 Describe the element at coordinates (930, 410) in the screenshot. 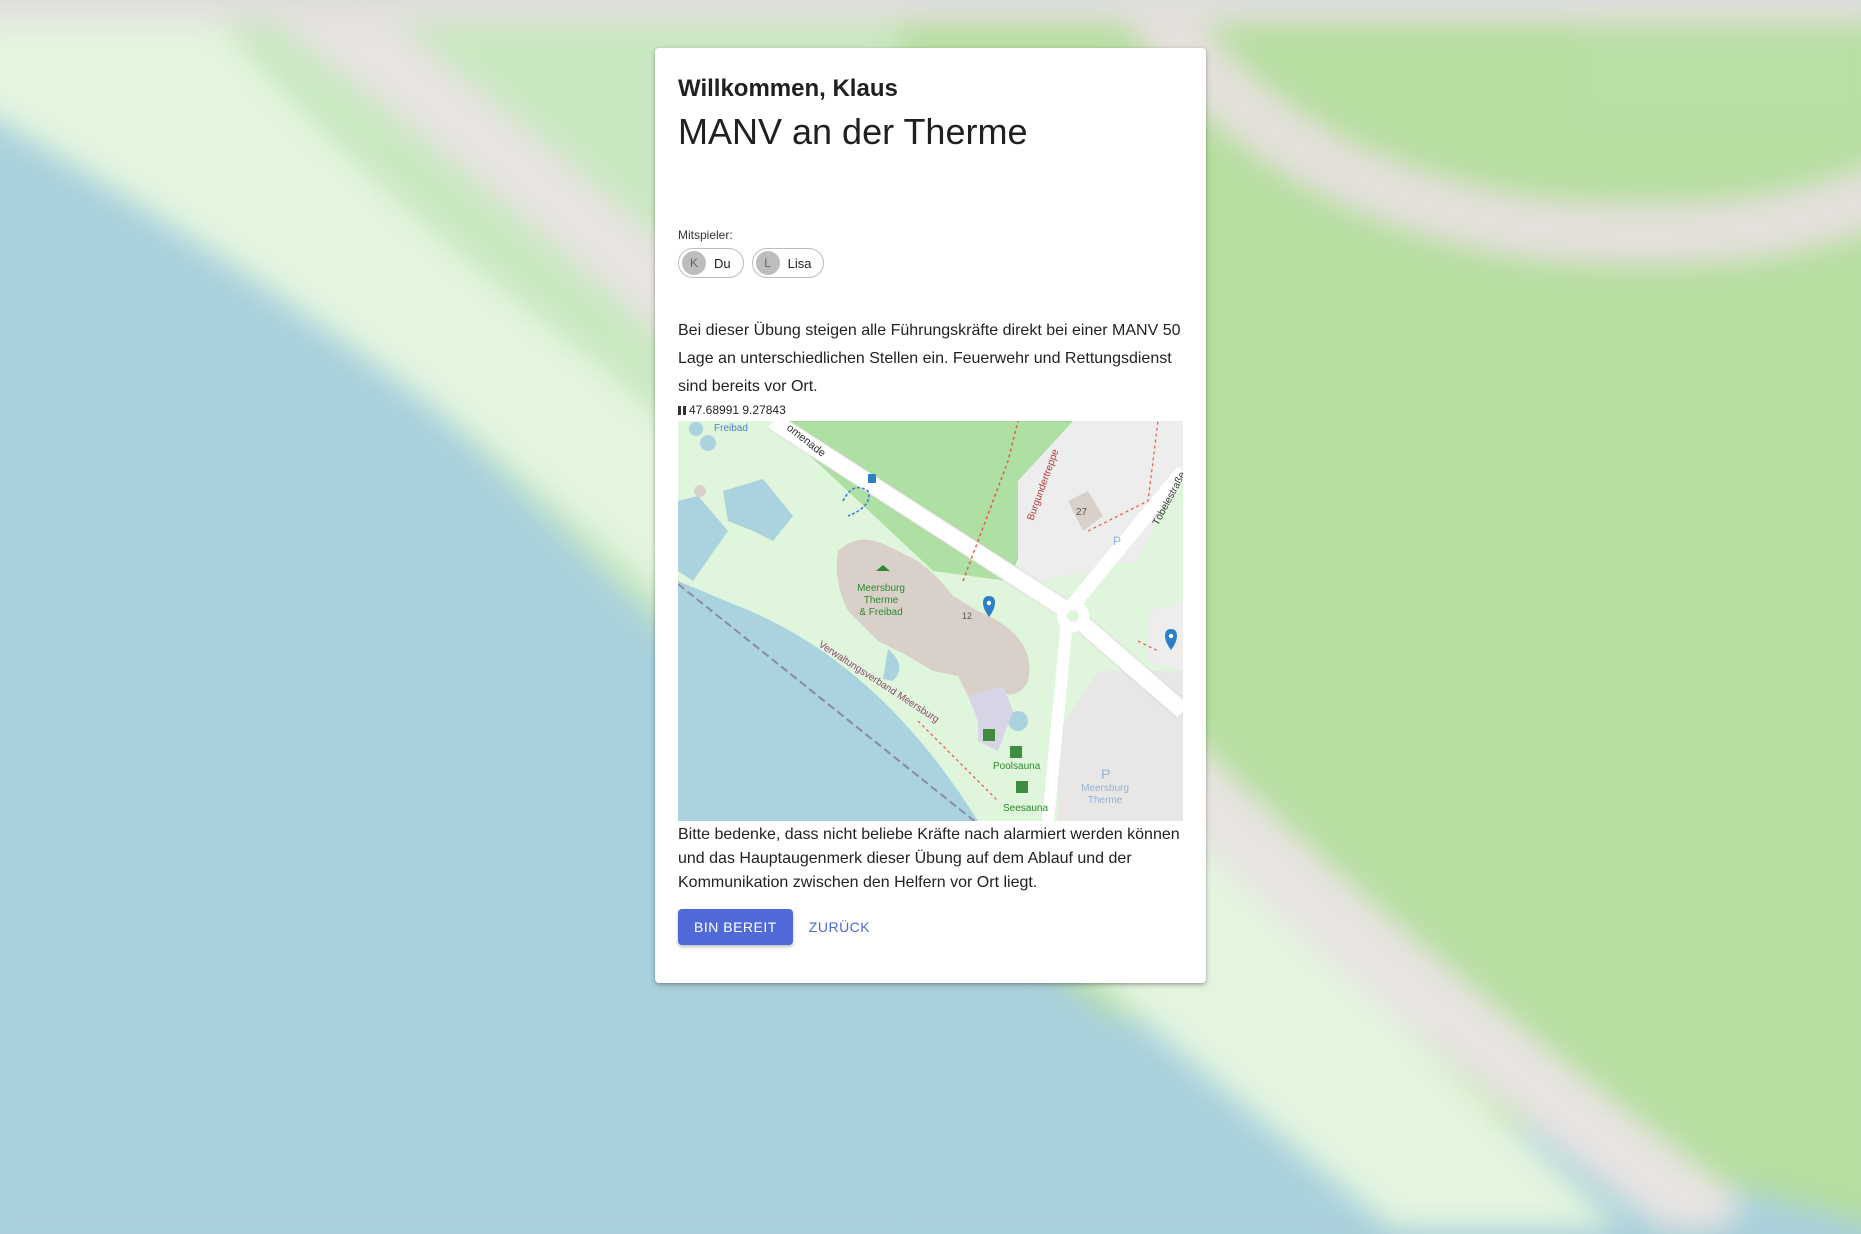

I see `coordinates: 47.68991 9.27843` at that location.